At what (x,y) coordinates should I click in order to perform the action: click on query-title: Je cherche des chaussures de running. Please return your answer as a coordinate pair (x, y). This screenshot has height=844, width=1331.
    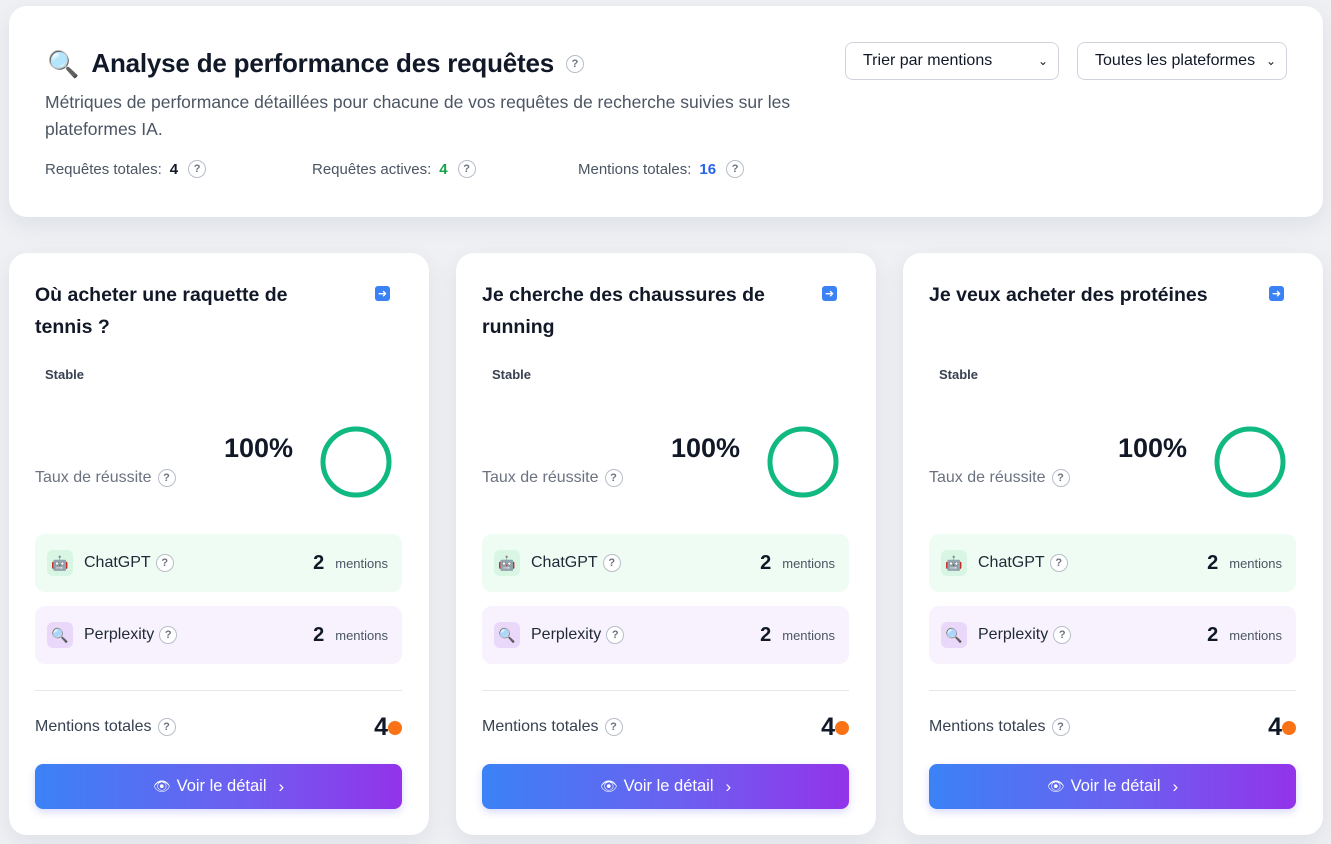
    Looking at the image, I should click on (623, 311).